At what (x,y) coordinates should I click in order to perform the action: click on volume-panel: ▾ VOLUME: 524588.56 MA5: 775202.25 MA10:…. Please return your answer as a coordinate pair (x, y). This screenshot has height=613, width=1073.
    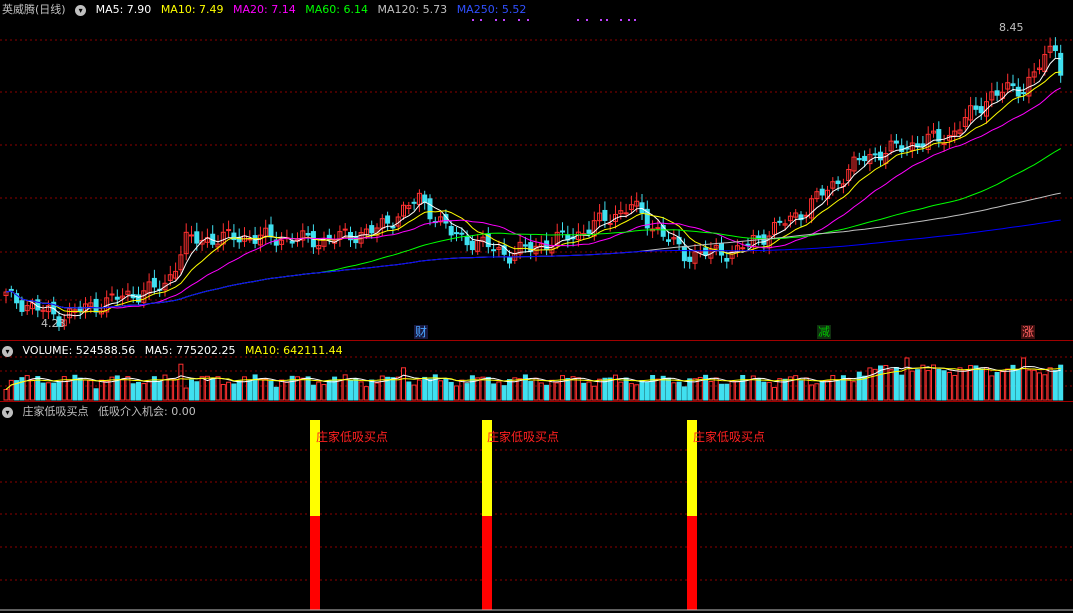
    Looking at the image, I should click on (536, 371).